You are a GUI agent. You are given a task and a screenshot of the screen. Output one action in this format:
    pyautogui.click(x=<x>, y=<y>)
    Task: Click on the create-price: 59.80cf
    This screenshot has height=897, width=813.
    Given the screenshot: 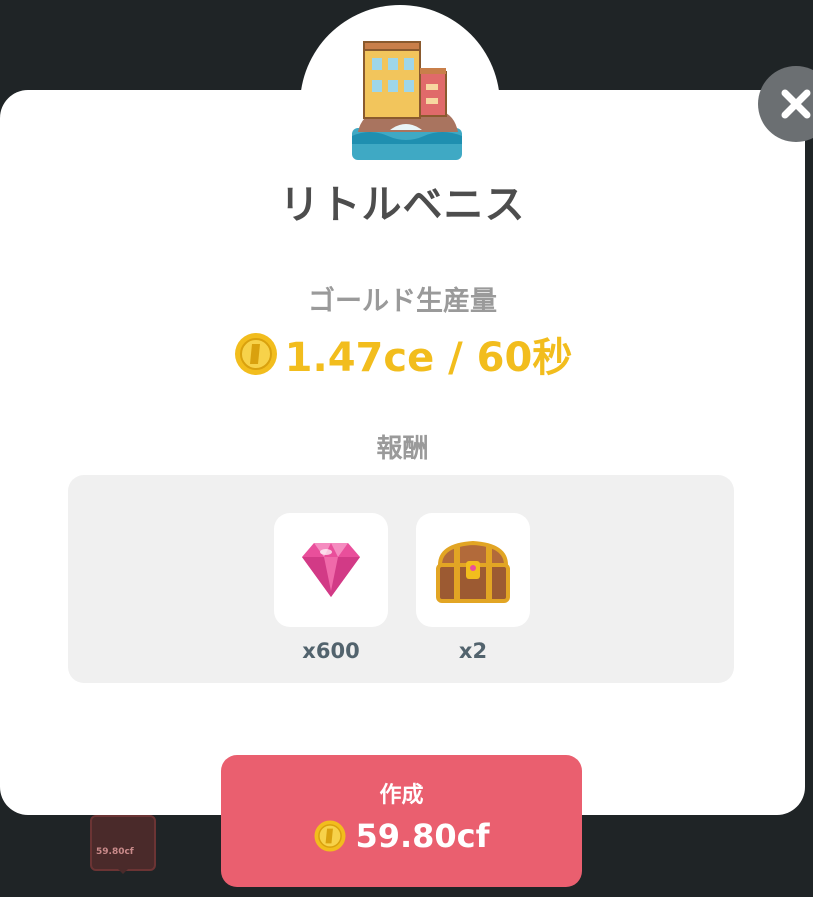 What is the action you would take?
    pyautogui.click(x=422, y=836)
    